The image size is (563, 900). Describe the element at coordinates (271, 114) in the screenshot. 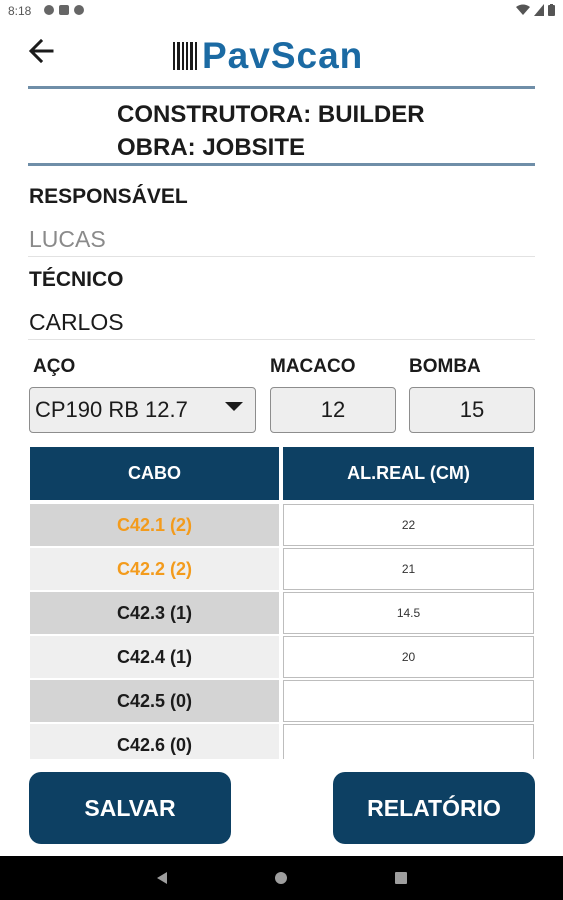

I see `constructor-line: CONSTRUTORA: BUILDER` at that location.